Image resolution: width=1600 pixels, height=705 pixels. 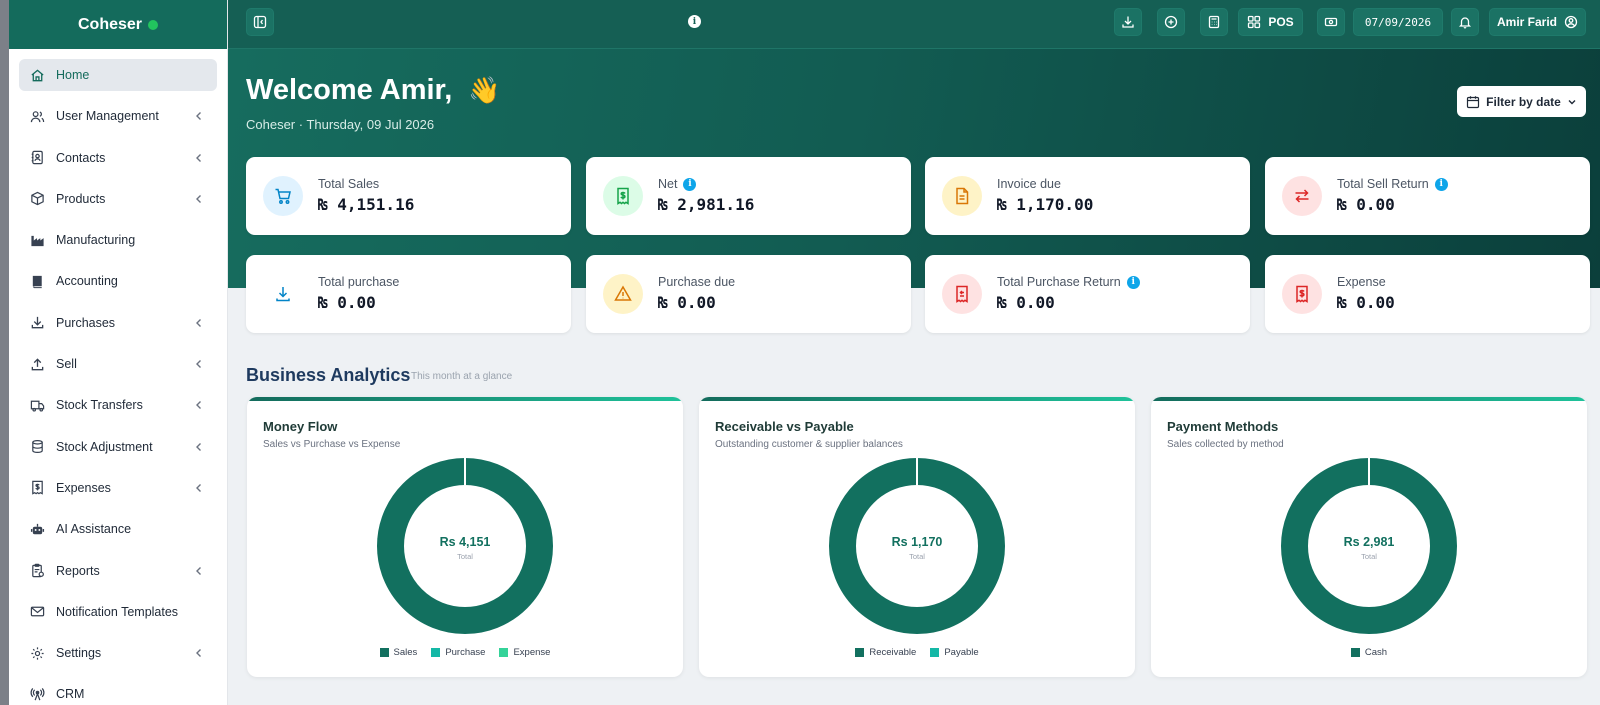 What do you see at coordinates (118, 488) in the screenshot?
I see `sidebar-item-expenses: Expenses` at bounding box center [118, 488].